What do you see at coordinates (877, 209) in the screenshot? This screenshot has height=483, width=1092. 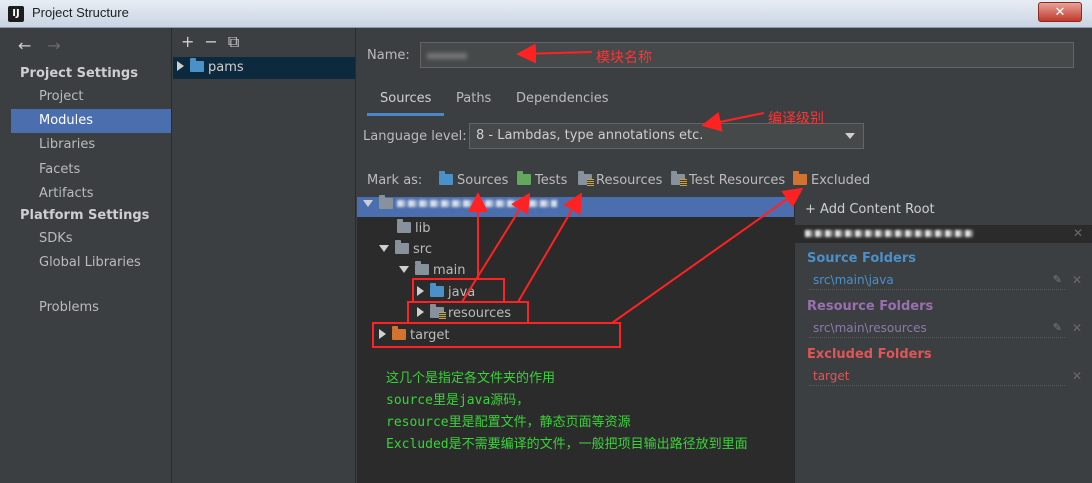 I see `add-content-root-label: Add Content Root` at bounding box center [877, 209].